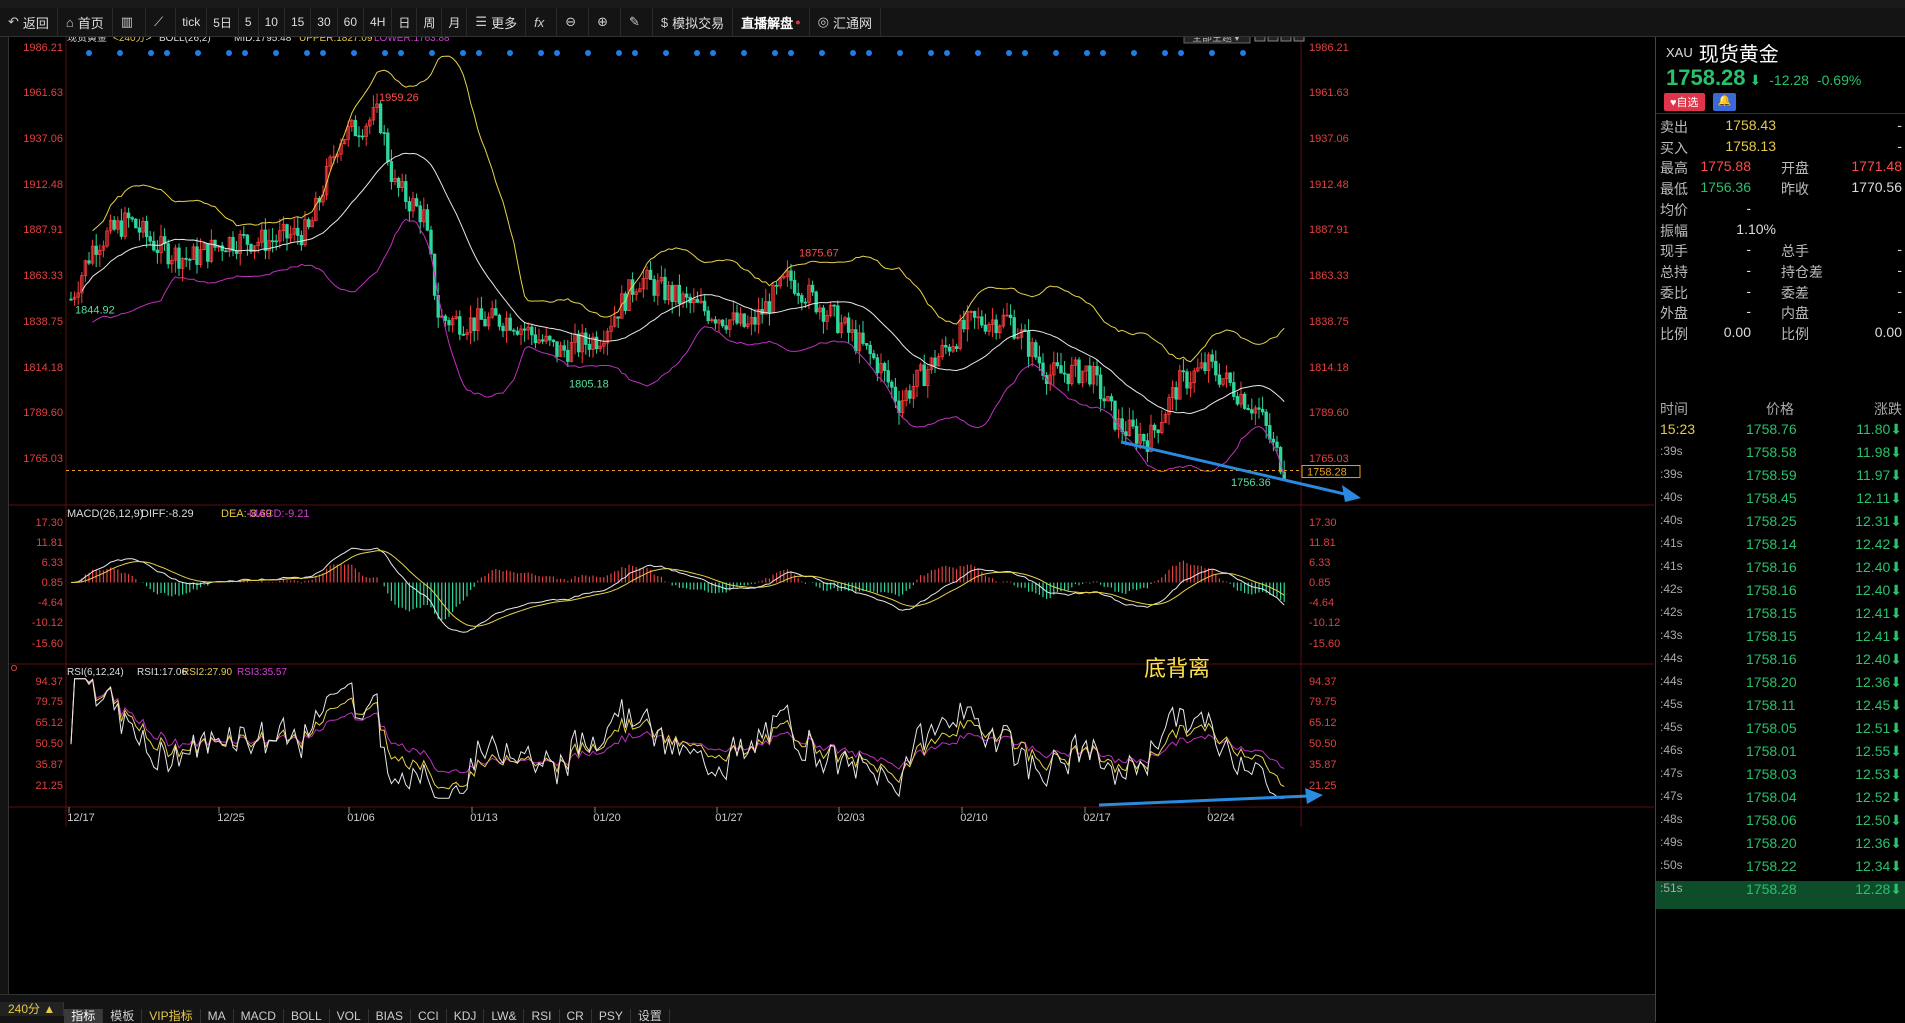  I want to click on rsi-tick-left: 35.87, so click(49, 765).